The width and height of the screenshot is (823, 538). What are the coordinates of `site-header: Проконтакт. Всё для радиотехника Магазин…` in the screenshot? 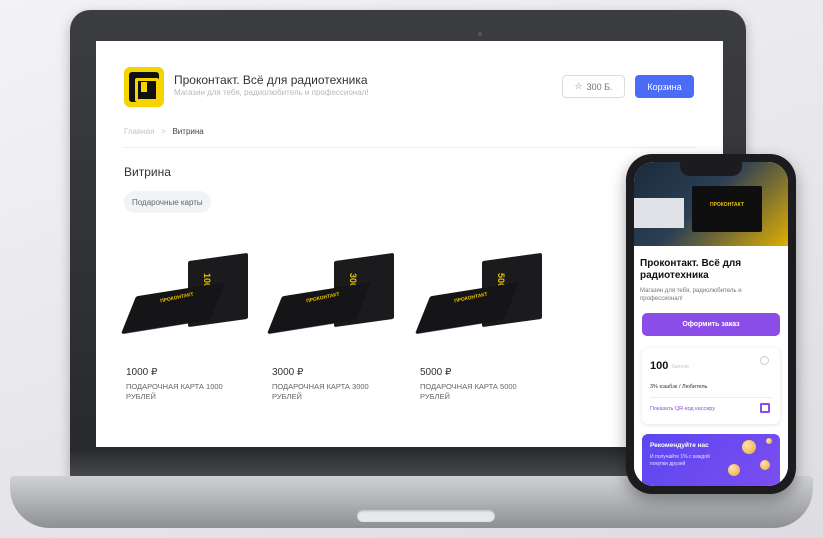 It's located at (410, 87).